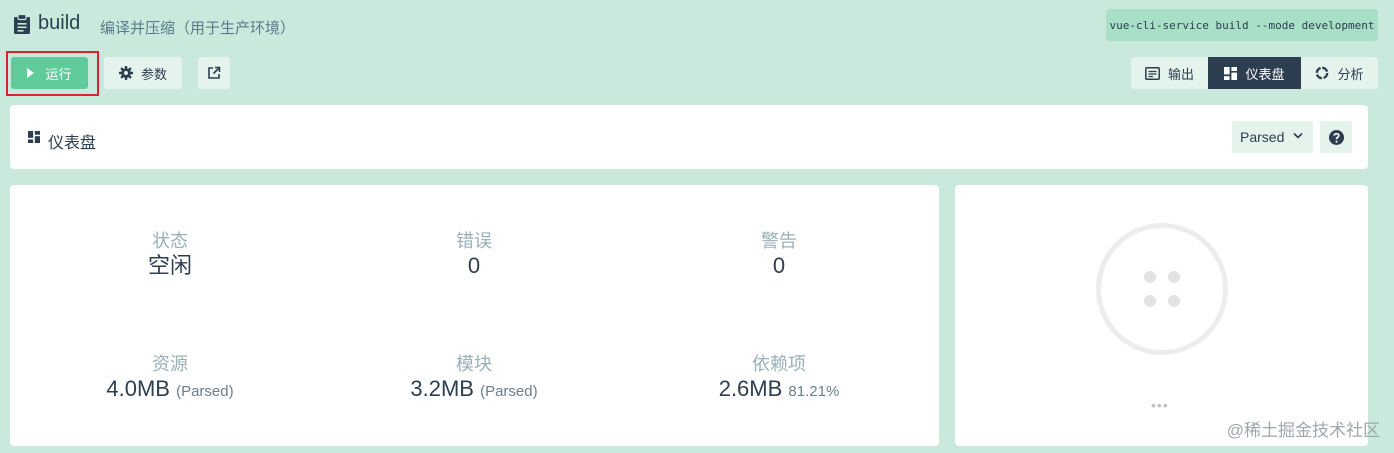  What do you see at coordinates (1242, 25) in the screenshot?
I see `command-display: vue-cli-service build --mode development` at bounding box center [1242, 25].